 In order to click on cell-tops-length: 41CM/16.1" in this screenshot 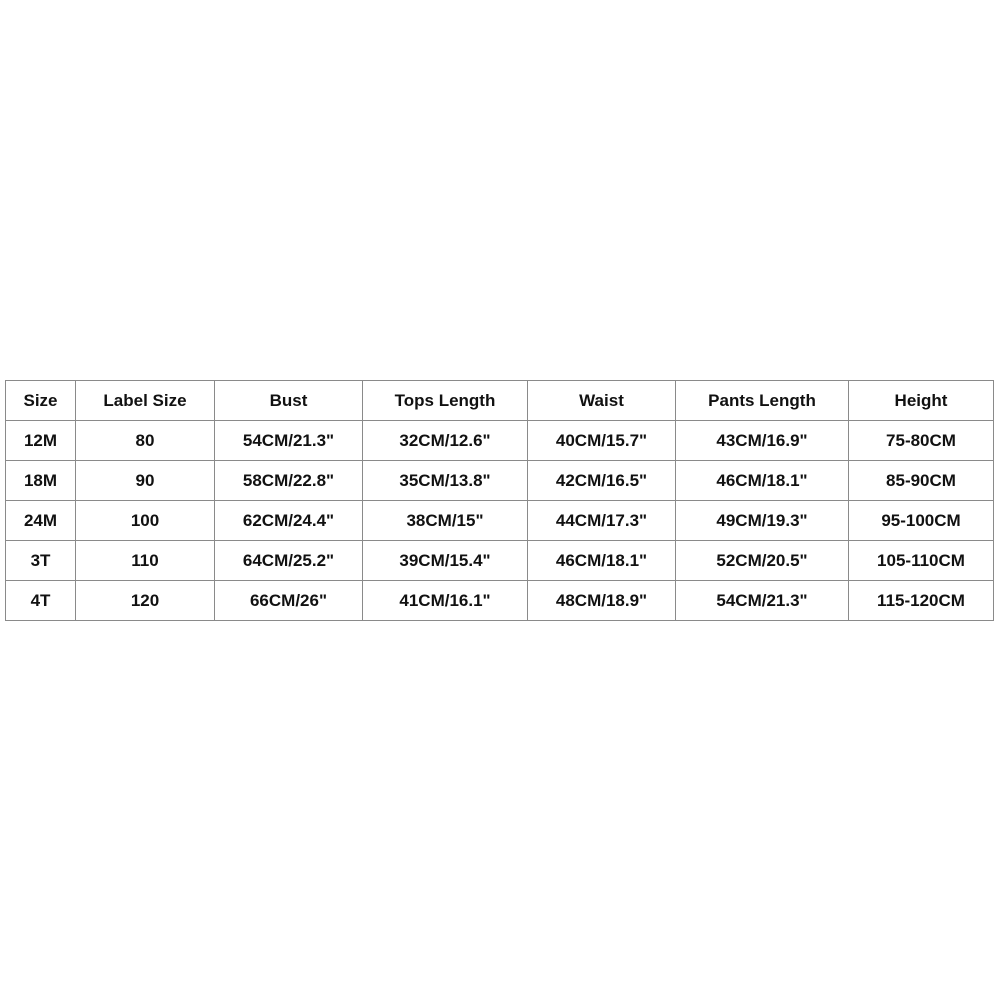, I will do `click(445, 600)`.